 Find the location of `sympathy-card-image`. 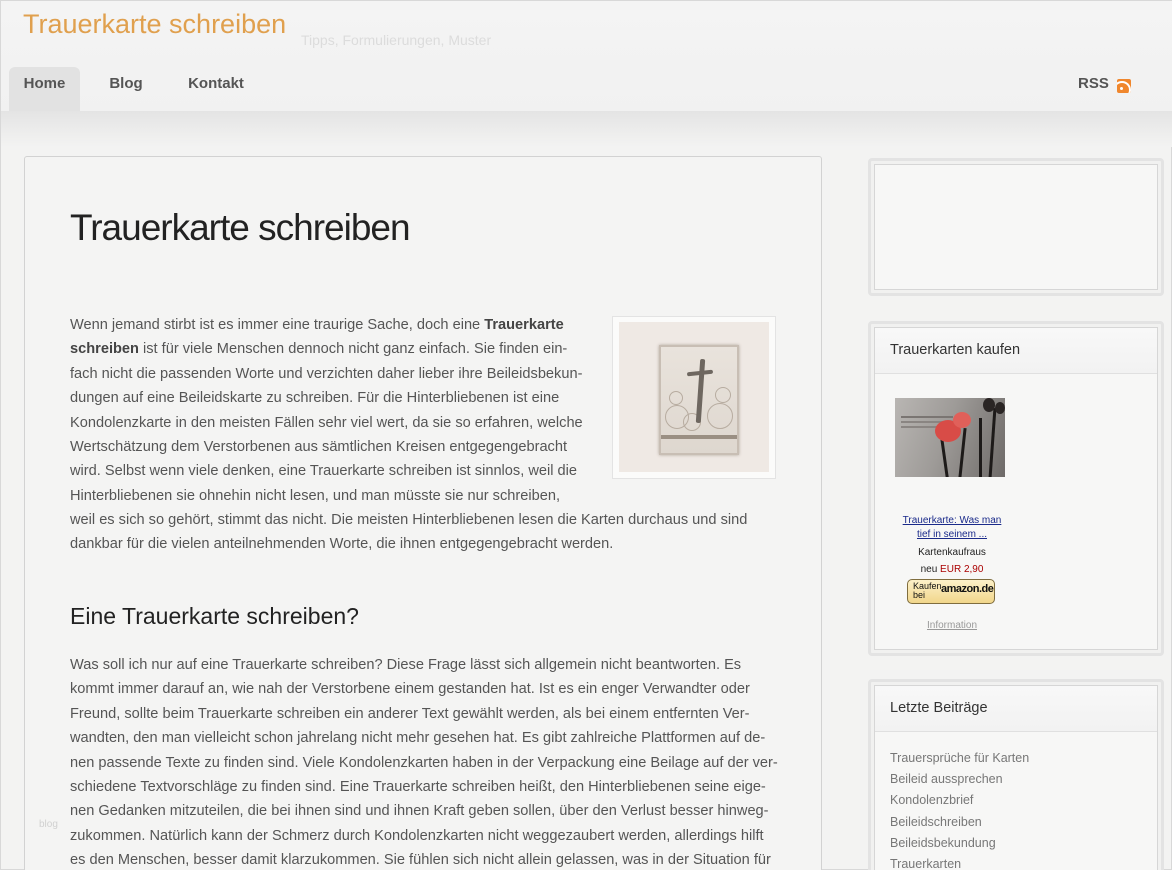

sympathy-card-image is located at coordinates (694, 397).